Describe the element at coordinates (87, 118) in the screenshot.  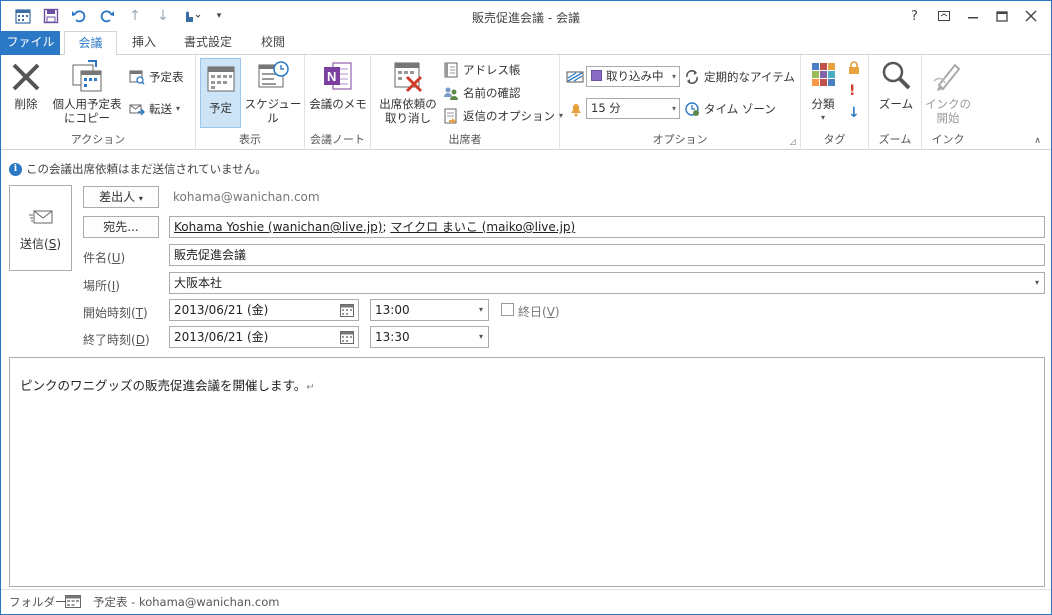
I see `copy-label-line2: にコピー` at that location.